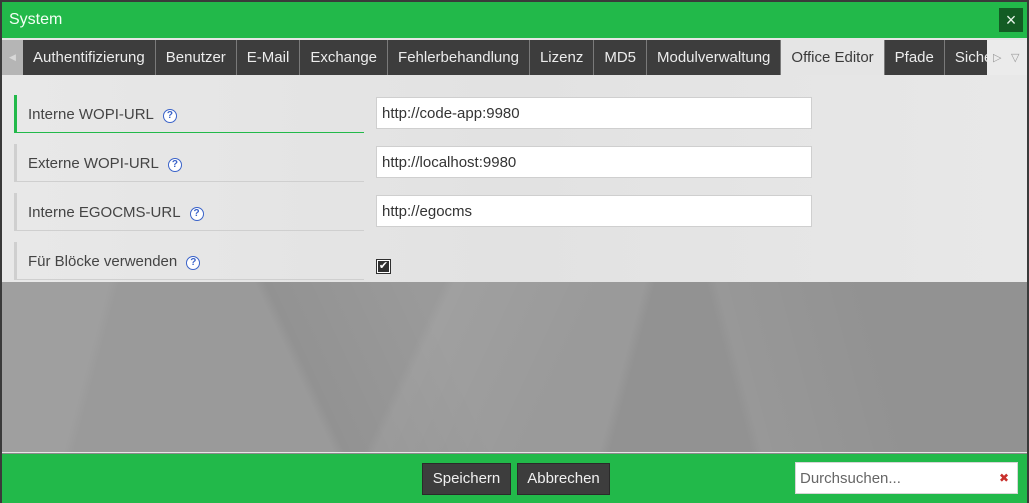 This screenshot has width=1029, height=503. What do you see at coordinates (914, 57) in the screenshot?
I see `tab-pfade: Pfade` at bounding box center [914, 57].